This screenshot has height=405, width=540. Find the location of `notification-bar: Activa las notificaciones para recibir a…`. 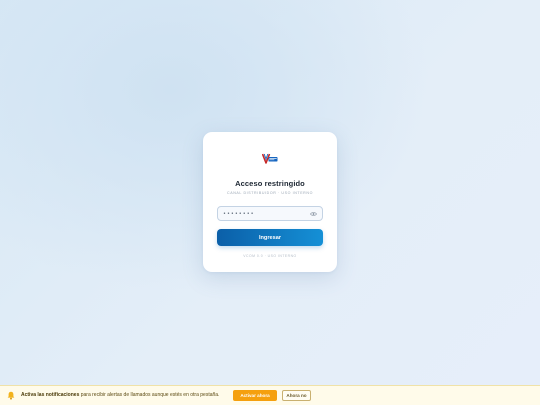

notification-bar: Activa las notificaciones para recibir a… is located at coordinates (270, 395).